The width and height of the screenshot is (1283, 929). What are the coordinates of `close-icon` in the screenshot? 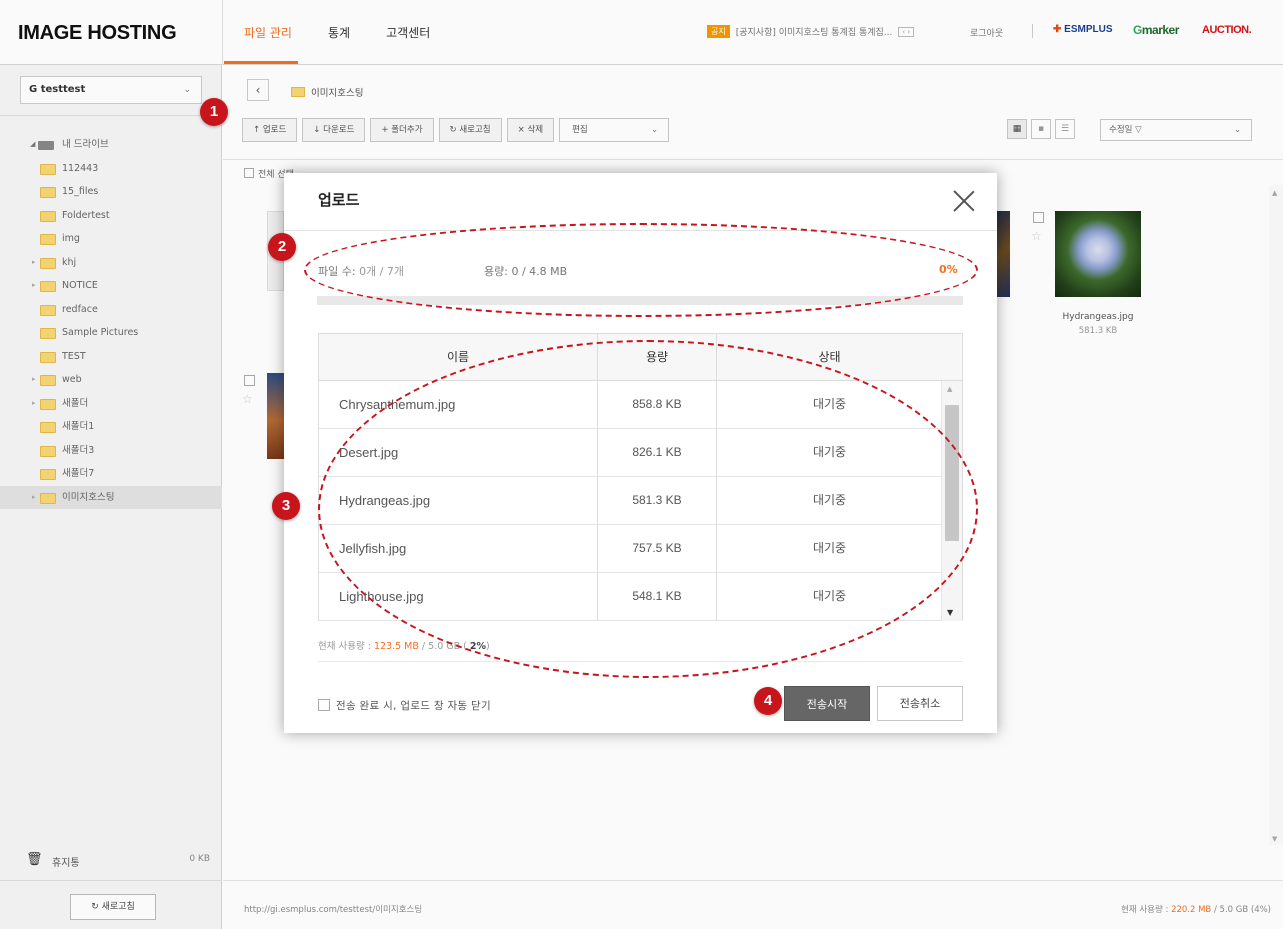 It's located at (964, 200).